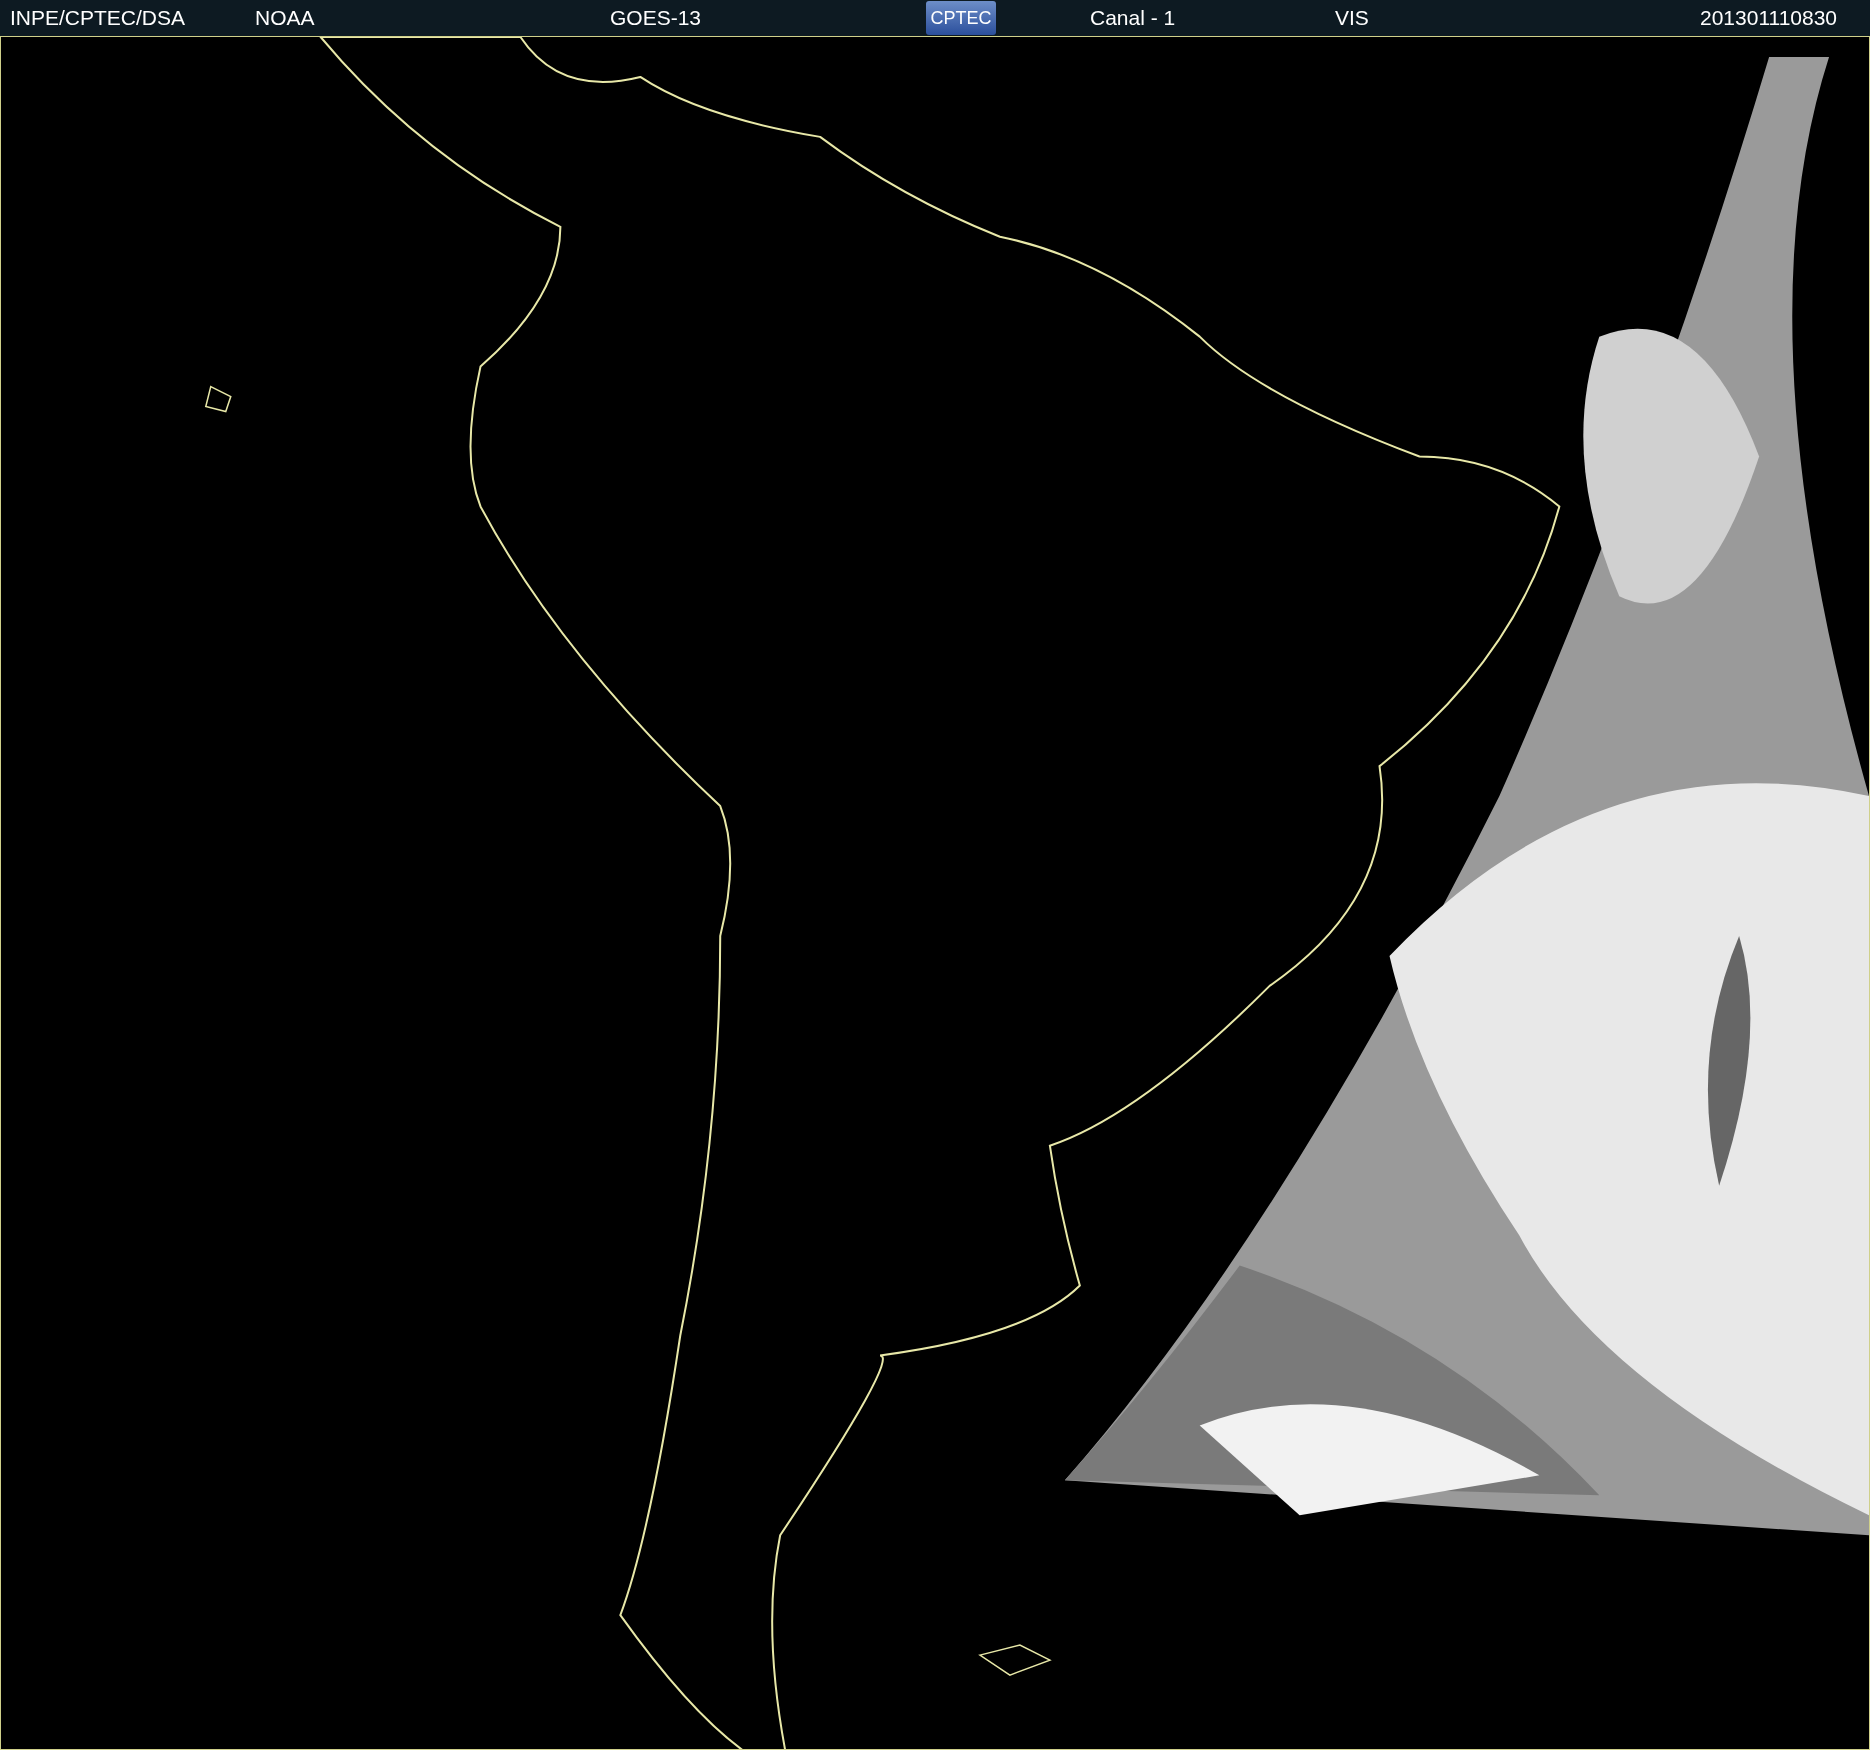 Image resolution: width=1870 pixels, height=1750 pixels. I want to click on agency-label: NOAA, so click(285, 18).